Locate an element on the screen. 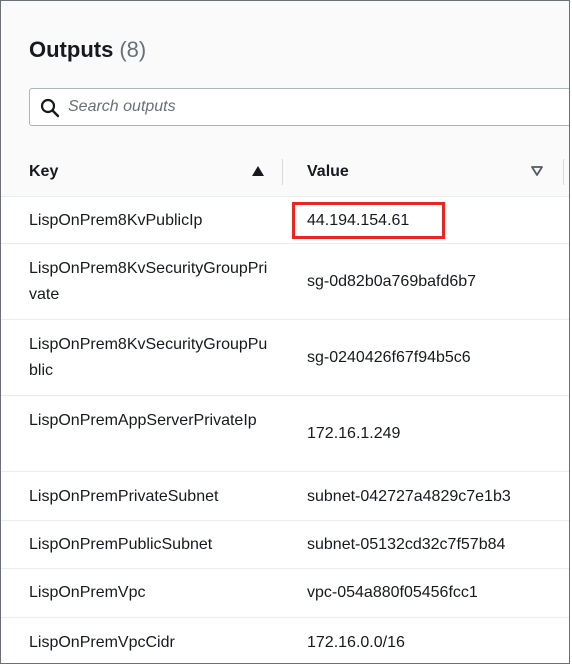 The width and height of the screenshot is (572, 666). output-key: LispOnPremVpcCidr is located at coordinates (102, 642).